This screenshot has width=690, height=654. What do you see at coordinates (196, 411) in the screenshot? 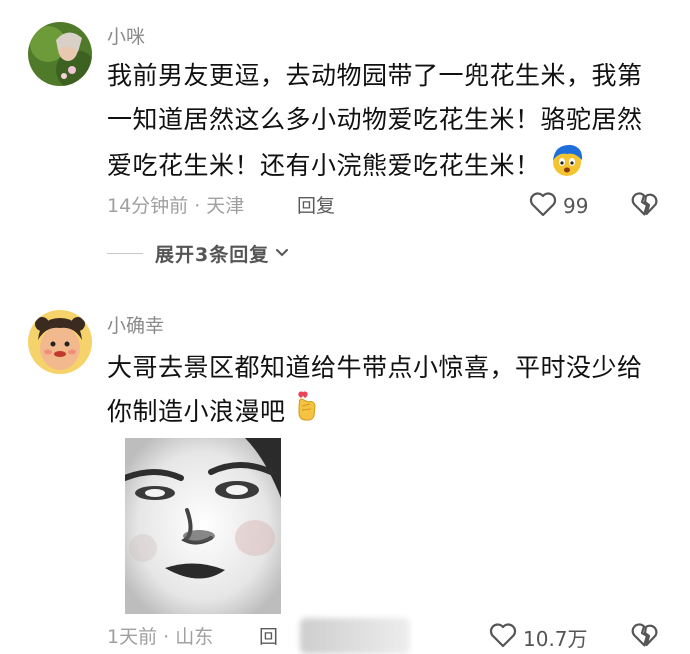
I see `comment-line-text: 你制造小浪漫吧` at bounding box center [196, 411].